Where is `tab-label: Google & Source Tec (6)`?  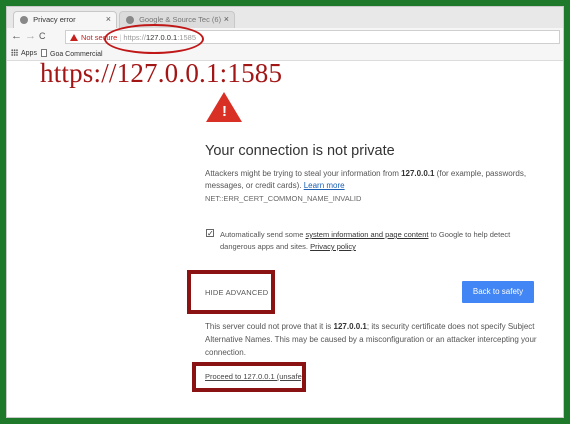 tab-label: Google & Source Tec (6) is located at coordinates (180, 19).